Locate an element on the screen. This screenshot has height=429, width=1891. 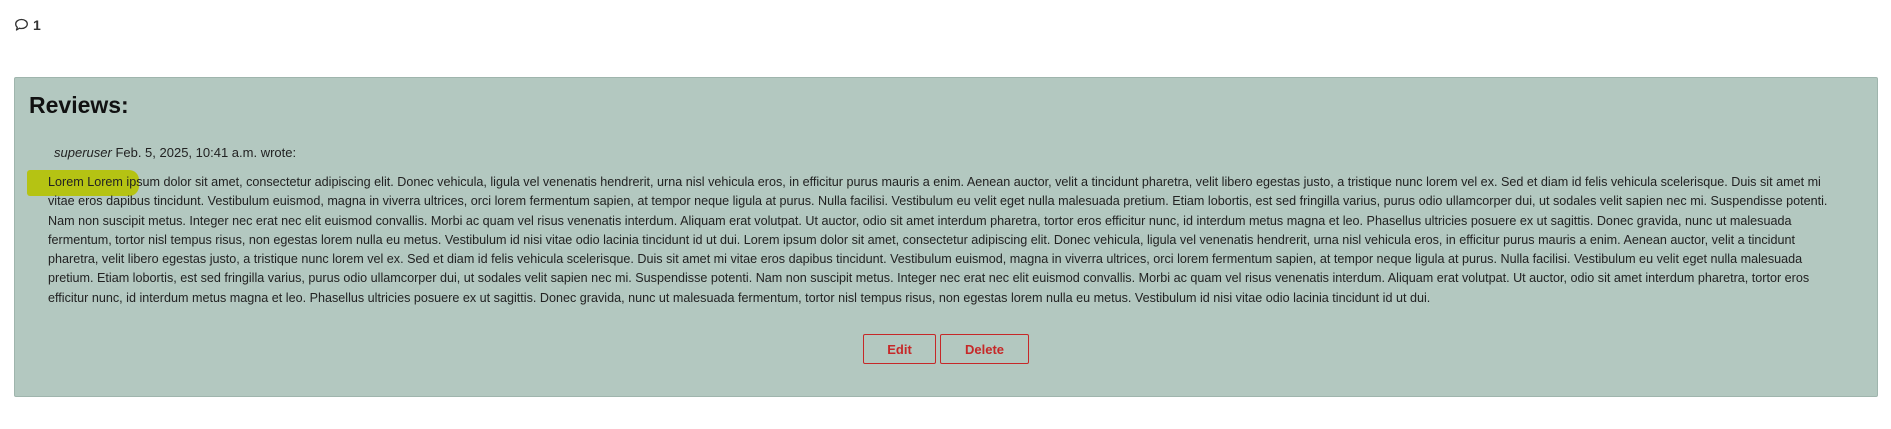
review-date: Feb. 5, 2025, 10:41 a.m. wrote: is located at coordinates (206, 152).